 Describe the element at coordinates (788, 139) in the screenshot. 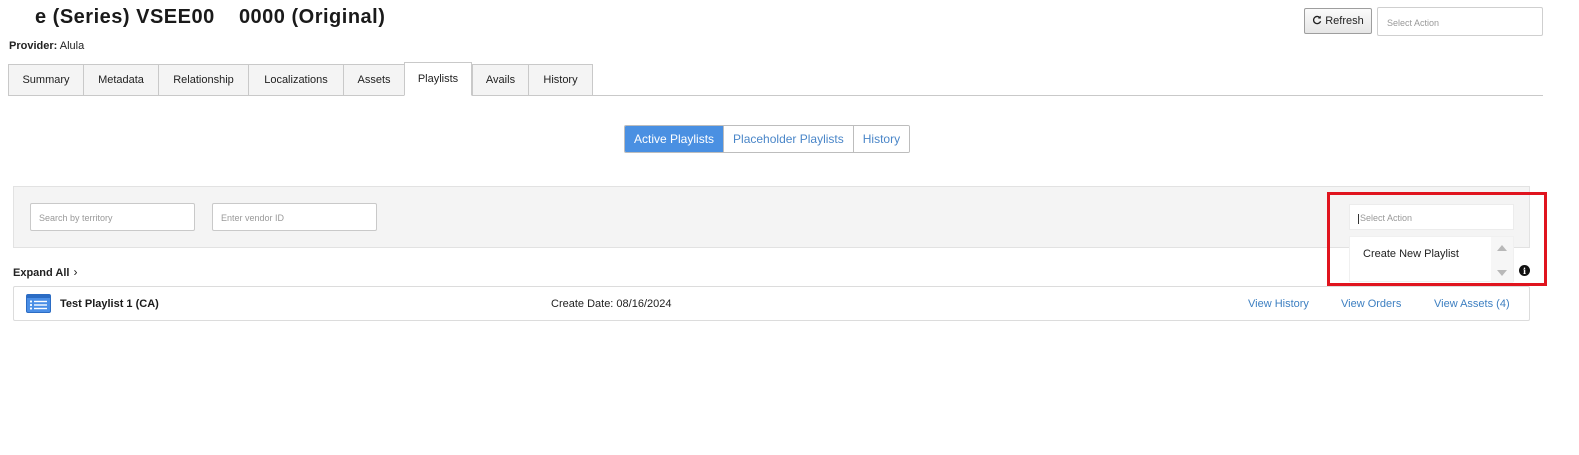

I see `placeholder-playlists-button: Placeholder Playlists` at that location.